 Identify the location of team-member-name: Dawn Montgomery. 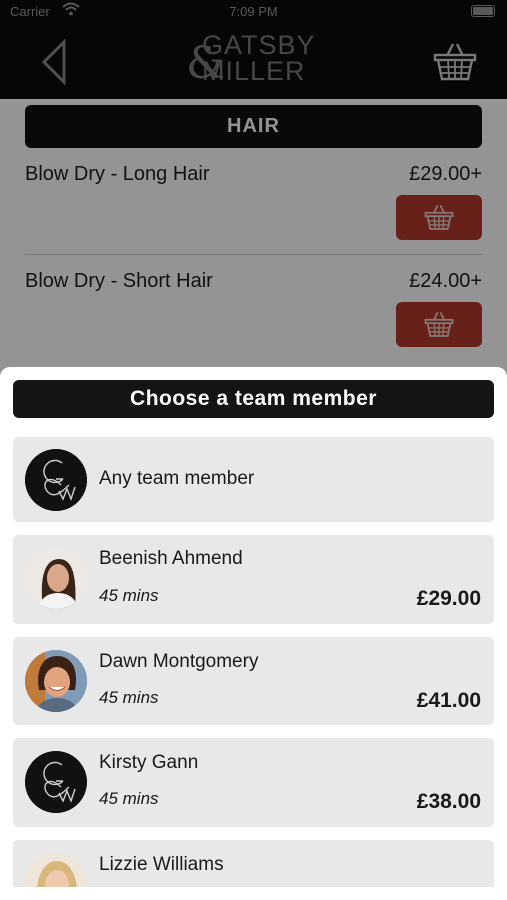
(179, 661).